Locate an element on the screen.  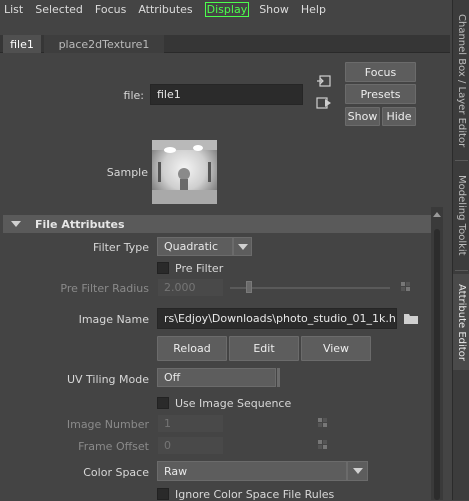
pre-filter-radius-slider-thumb is located at coordinates (249, 287).